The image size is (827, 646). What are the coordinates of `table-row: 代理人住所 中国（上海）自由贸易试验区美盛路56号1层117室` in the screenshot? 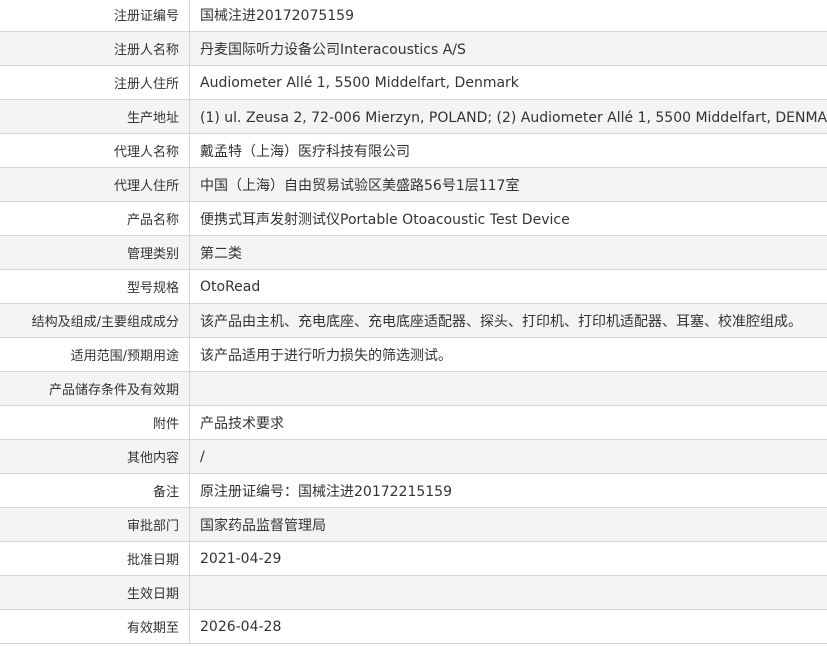 It's located at (413, 184).